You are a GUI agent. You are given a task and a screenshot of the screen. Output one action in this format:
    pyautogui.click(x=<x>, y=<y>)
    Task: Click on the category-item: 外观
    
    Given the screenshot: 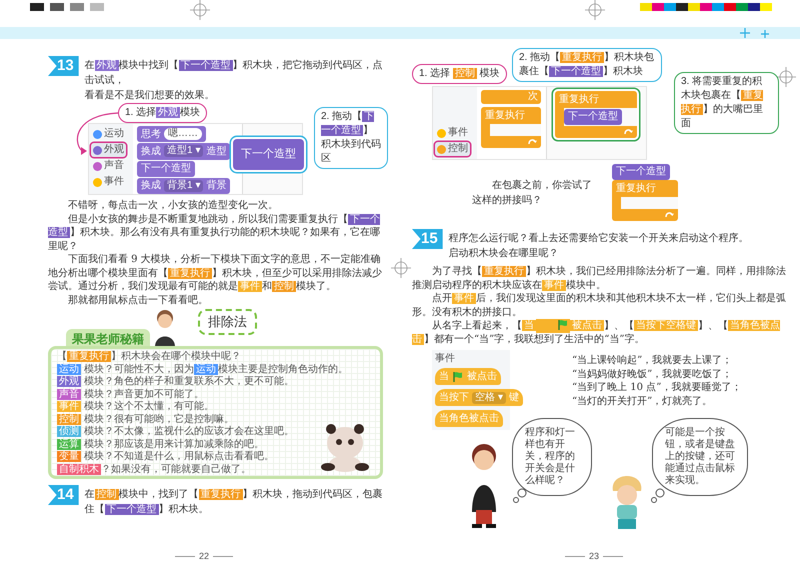 What is the action you would take?
    pyautogui.click(x=108, y=150)
    